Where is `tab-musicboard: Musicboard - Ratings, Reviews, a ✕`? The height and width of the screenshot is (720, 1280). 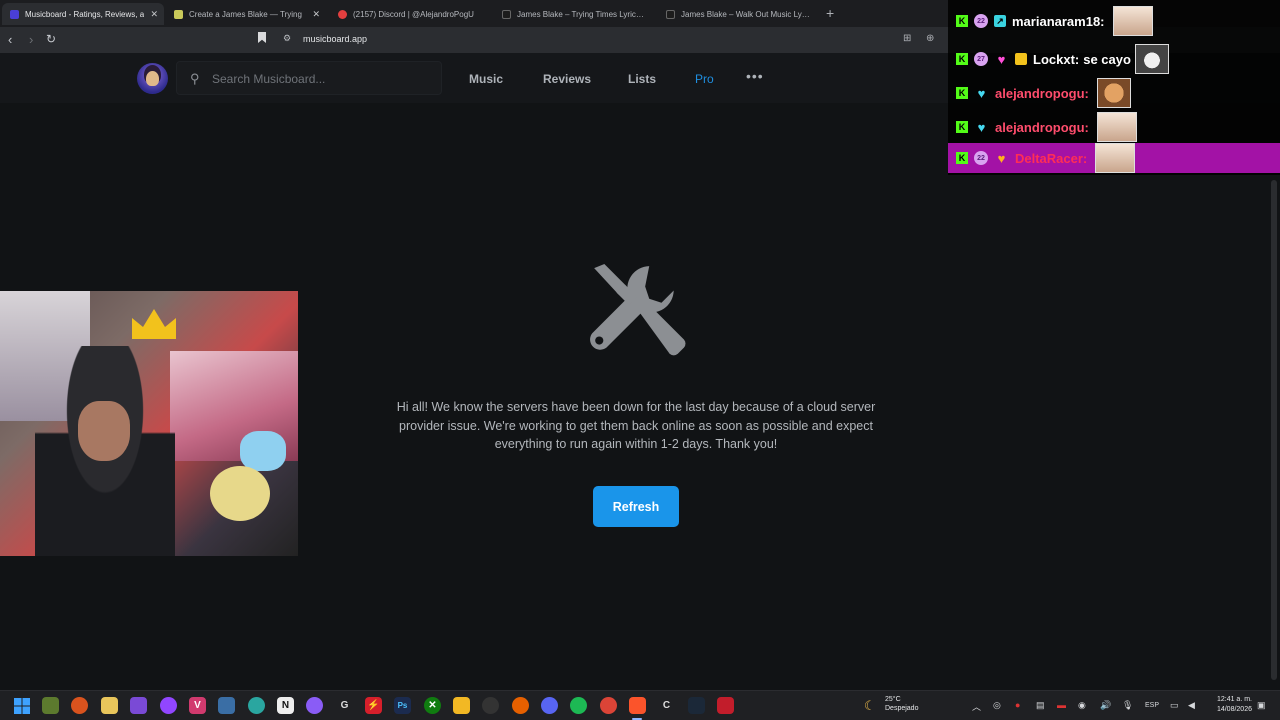 tab-musicboard: Musicboard - Ratings, Reviews, a ✕ is located at coordinates (83, 14).